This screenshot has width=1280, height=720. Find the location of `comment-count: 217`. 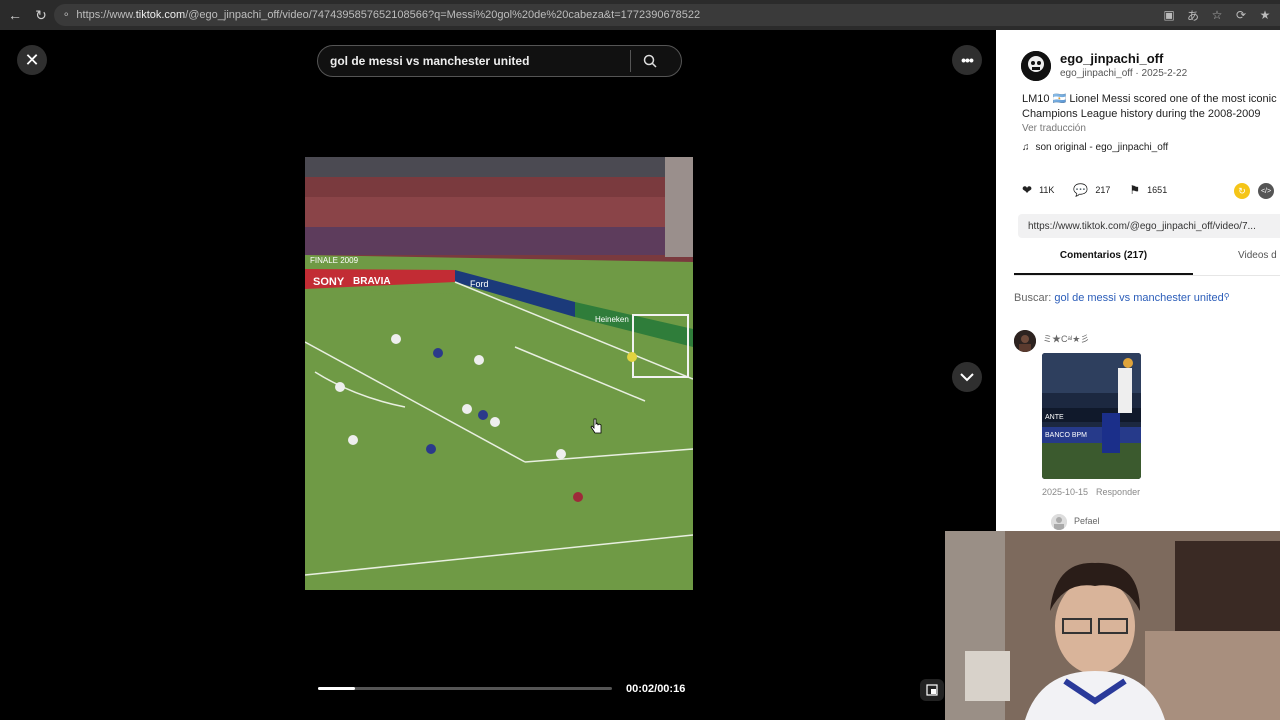

comment-count: 217 is located at coordinates (1103, 190).